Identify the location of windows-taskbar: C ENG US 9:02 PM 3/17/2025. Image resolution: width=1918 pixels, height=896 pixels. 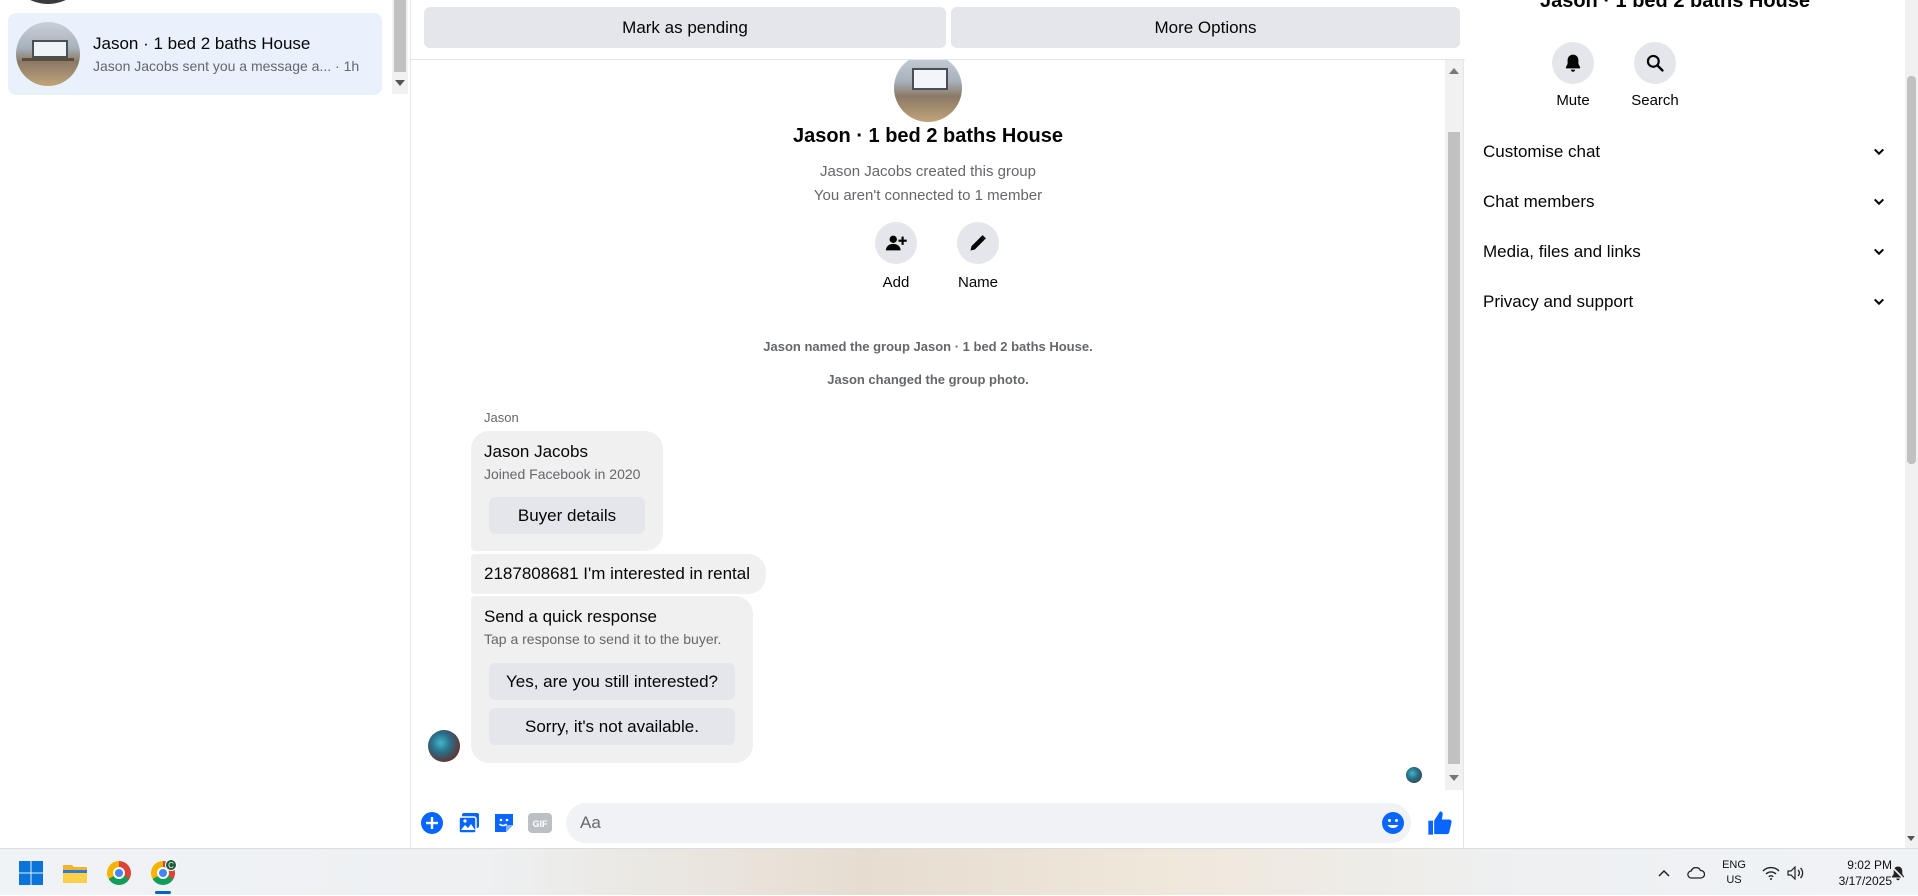
(959, 871).